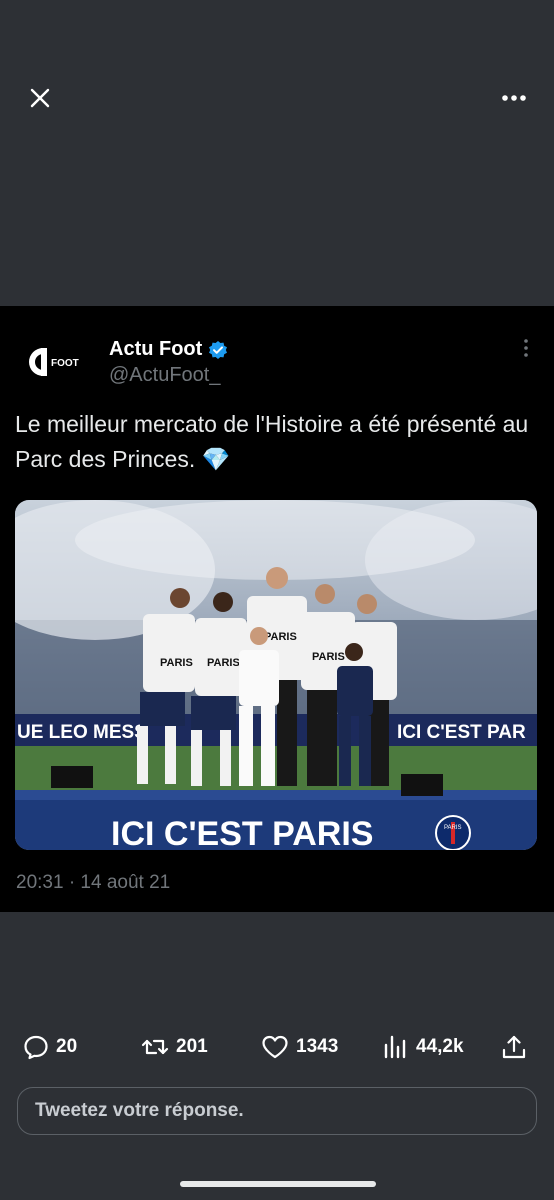 The height and width of the screenshot is (1200, 554). I want to click on author-name: Actu Foot, so click(156, 349).